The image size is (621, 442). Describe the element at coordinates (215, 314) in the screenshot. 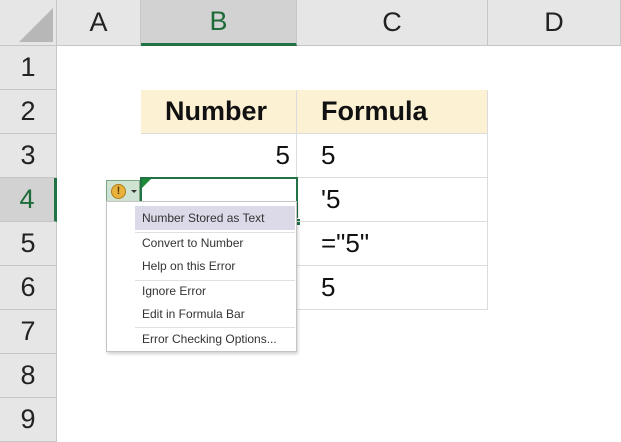

I see `menu-item-edit-in-formula-bar: Edit in Formula Bar` at that location.